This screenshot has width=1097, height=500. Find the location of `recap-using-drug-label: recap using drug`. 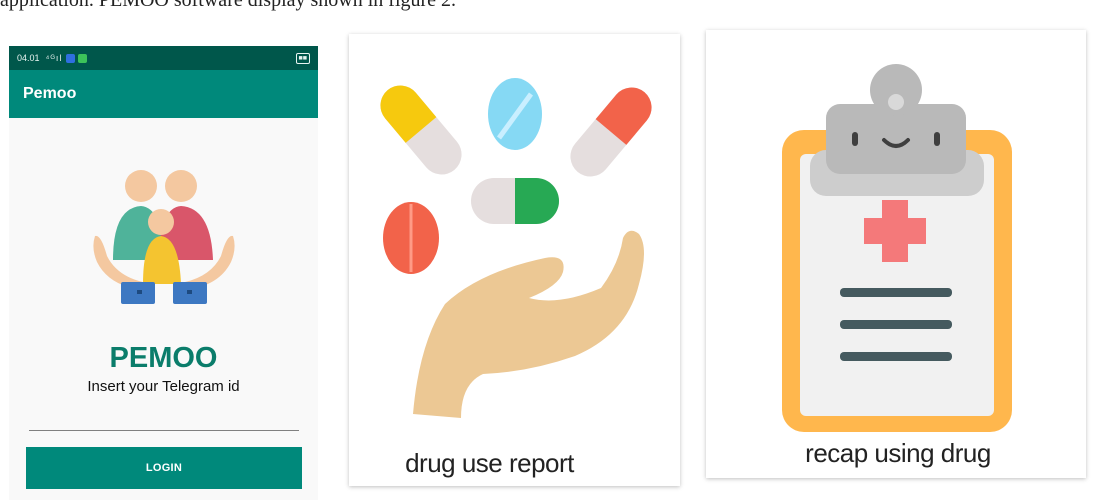

recap-using-drug-label: recap using drug is located at coordinates (898, 453).